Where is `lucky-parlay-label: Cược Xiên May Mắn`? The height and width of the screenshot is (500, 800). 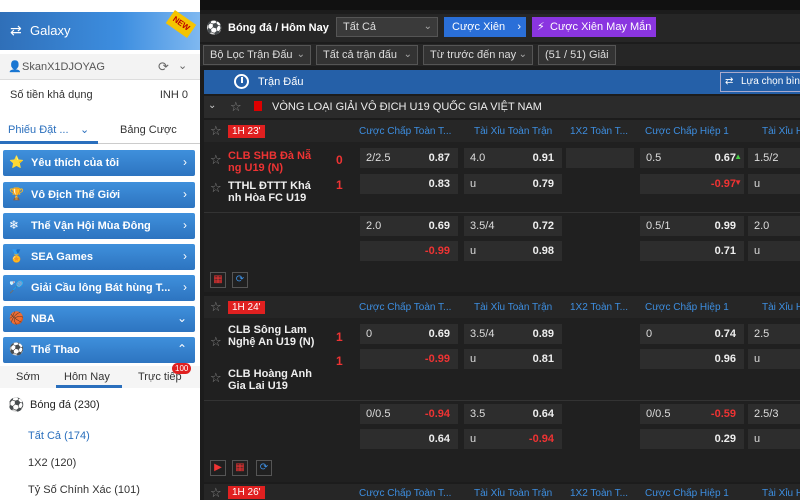
lucky-parlay-label: Cược Xiên May Mắn is located at coordinates (601, 27).